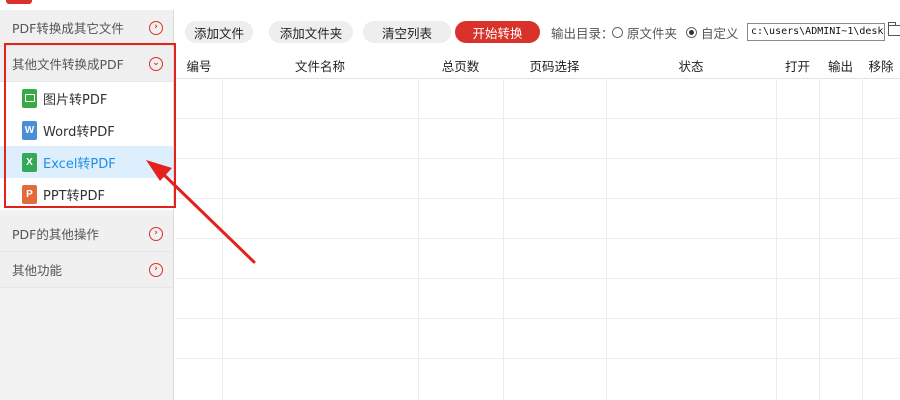  Describe the element at coordinates (652, 33) in the screenshot. I see `radio-label: 原文件夹` at that location.